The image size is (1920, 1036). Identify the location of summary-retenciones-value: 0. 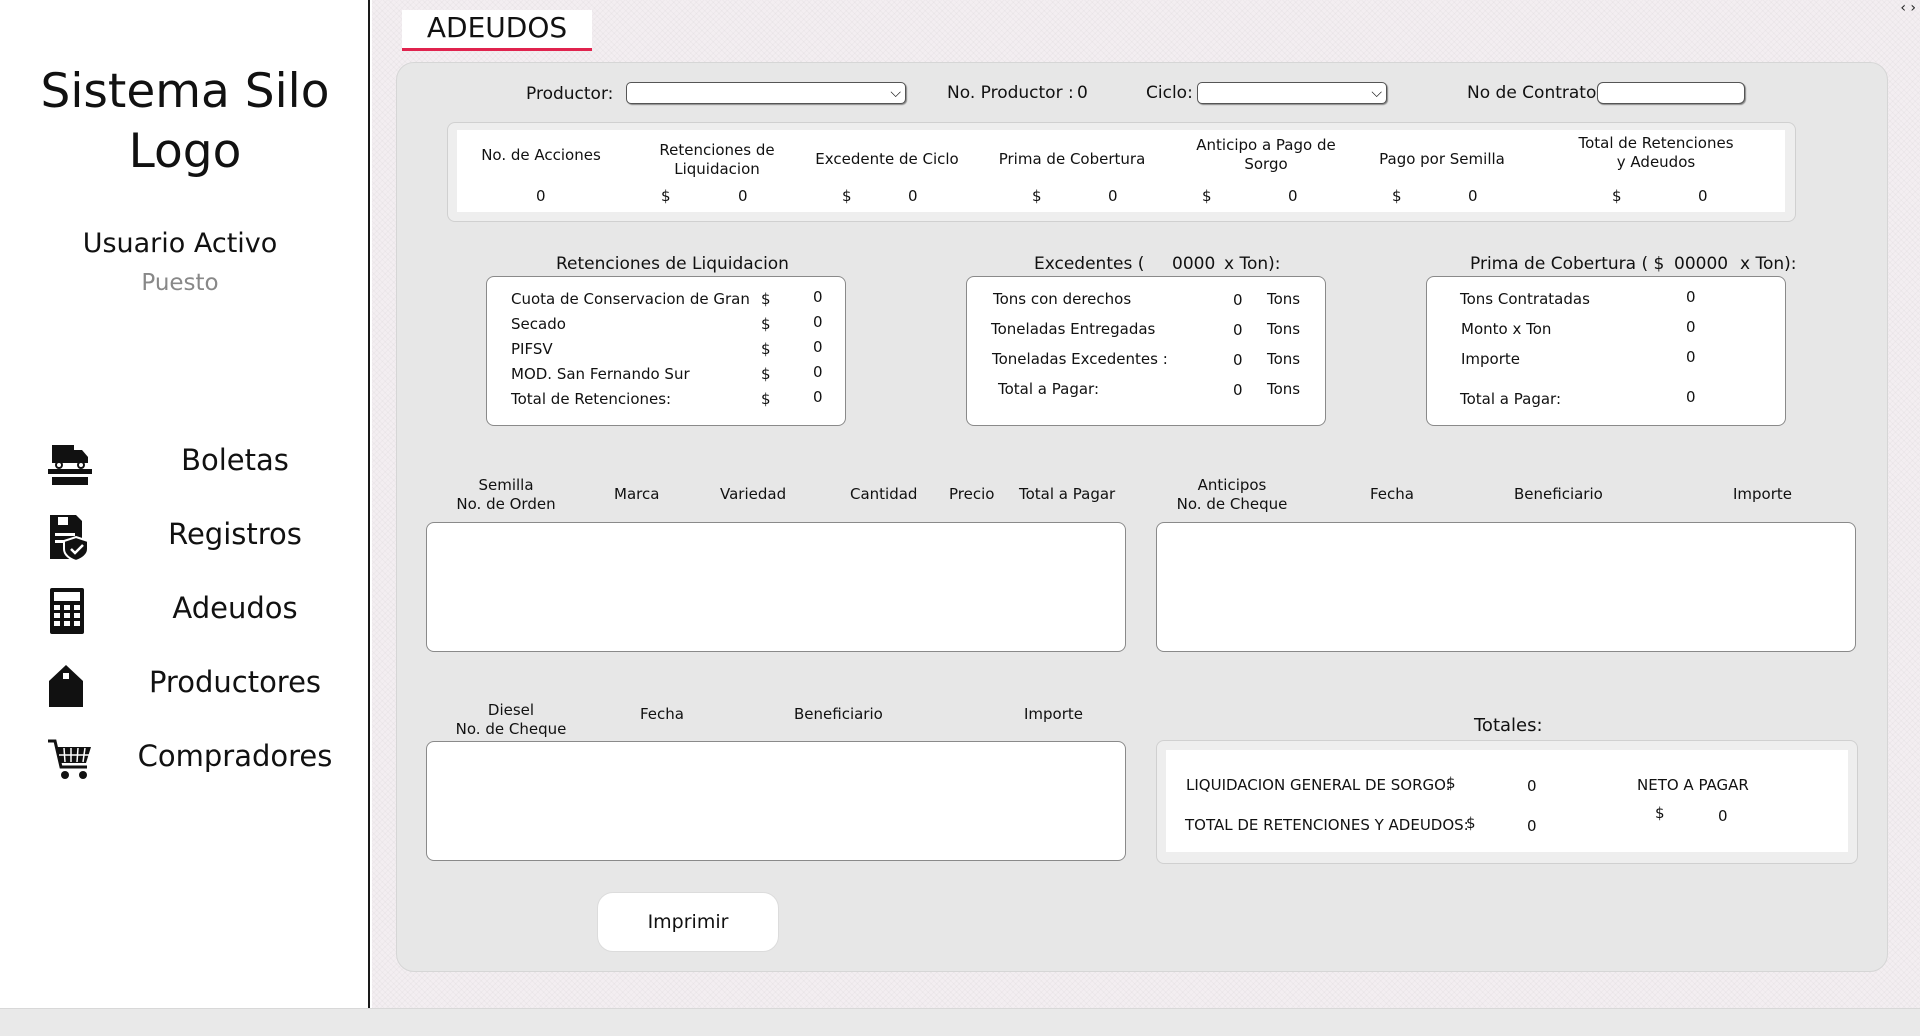
(743, 196).